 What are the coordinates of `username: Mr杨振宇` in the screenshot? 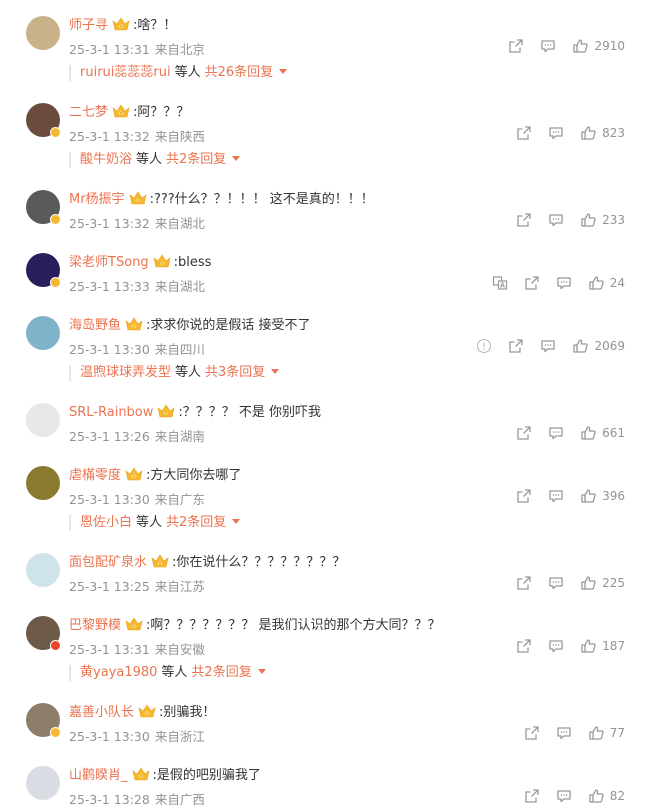 It's located at (97, 199).